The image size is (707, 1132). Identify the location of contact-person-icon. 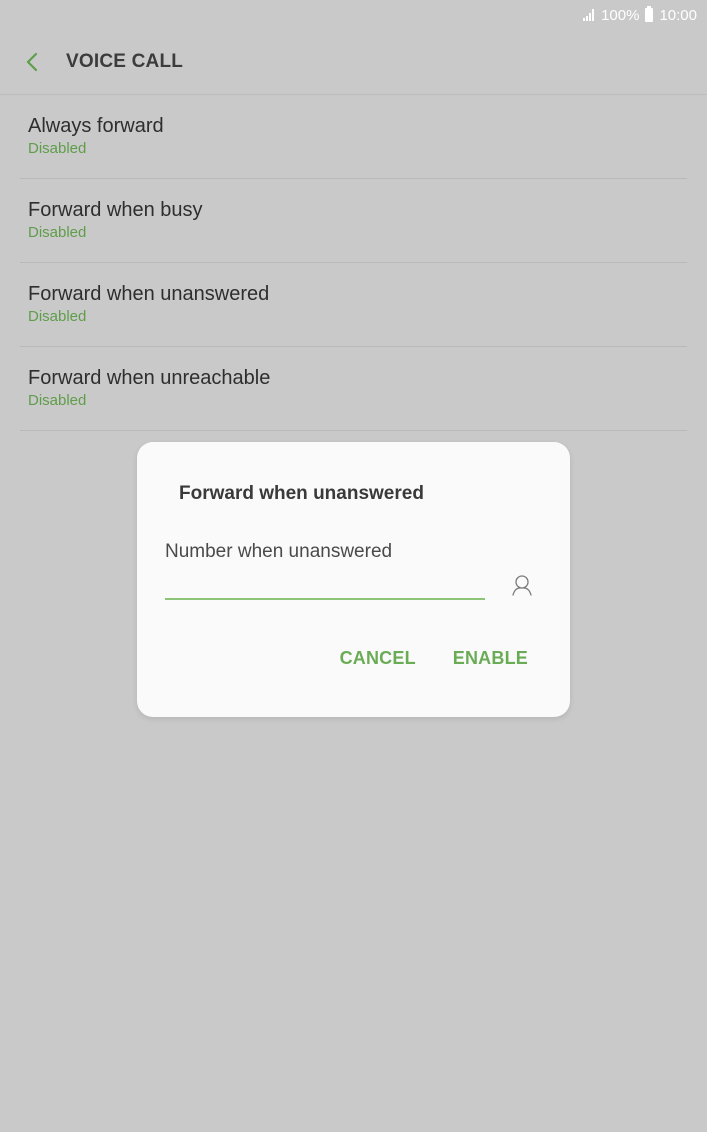
(522, 585).